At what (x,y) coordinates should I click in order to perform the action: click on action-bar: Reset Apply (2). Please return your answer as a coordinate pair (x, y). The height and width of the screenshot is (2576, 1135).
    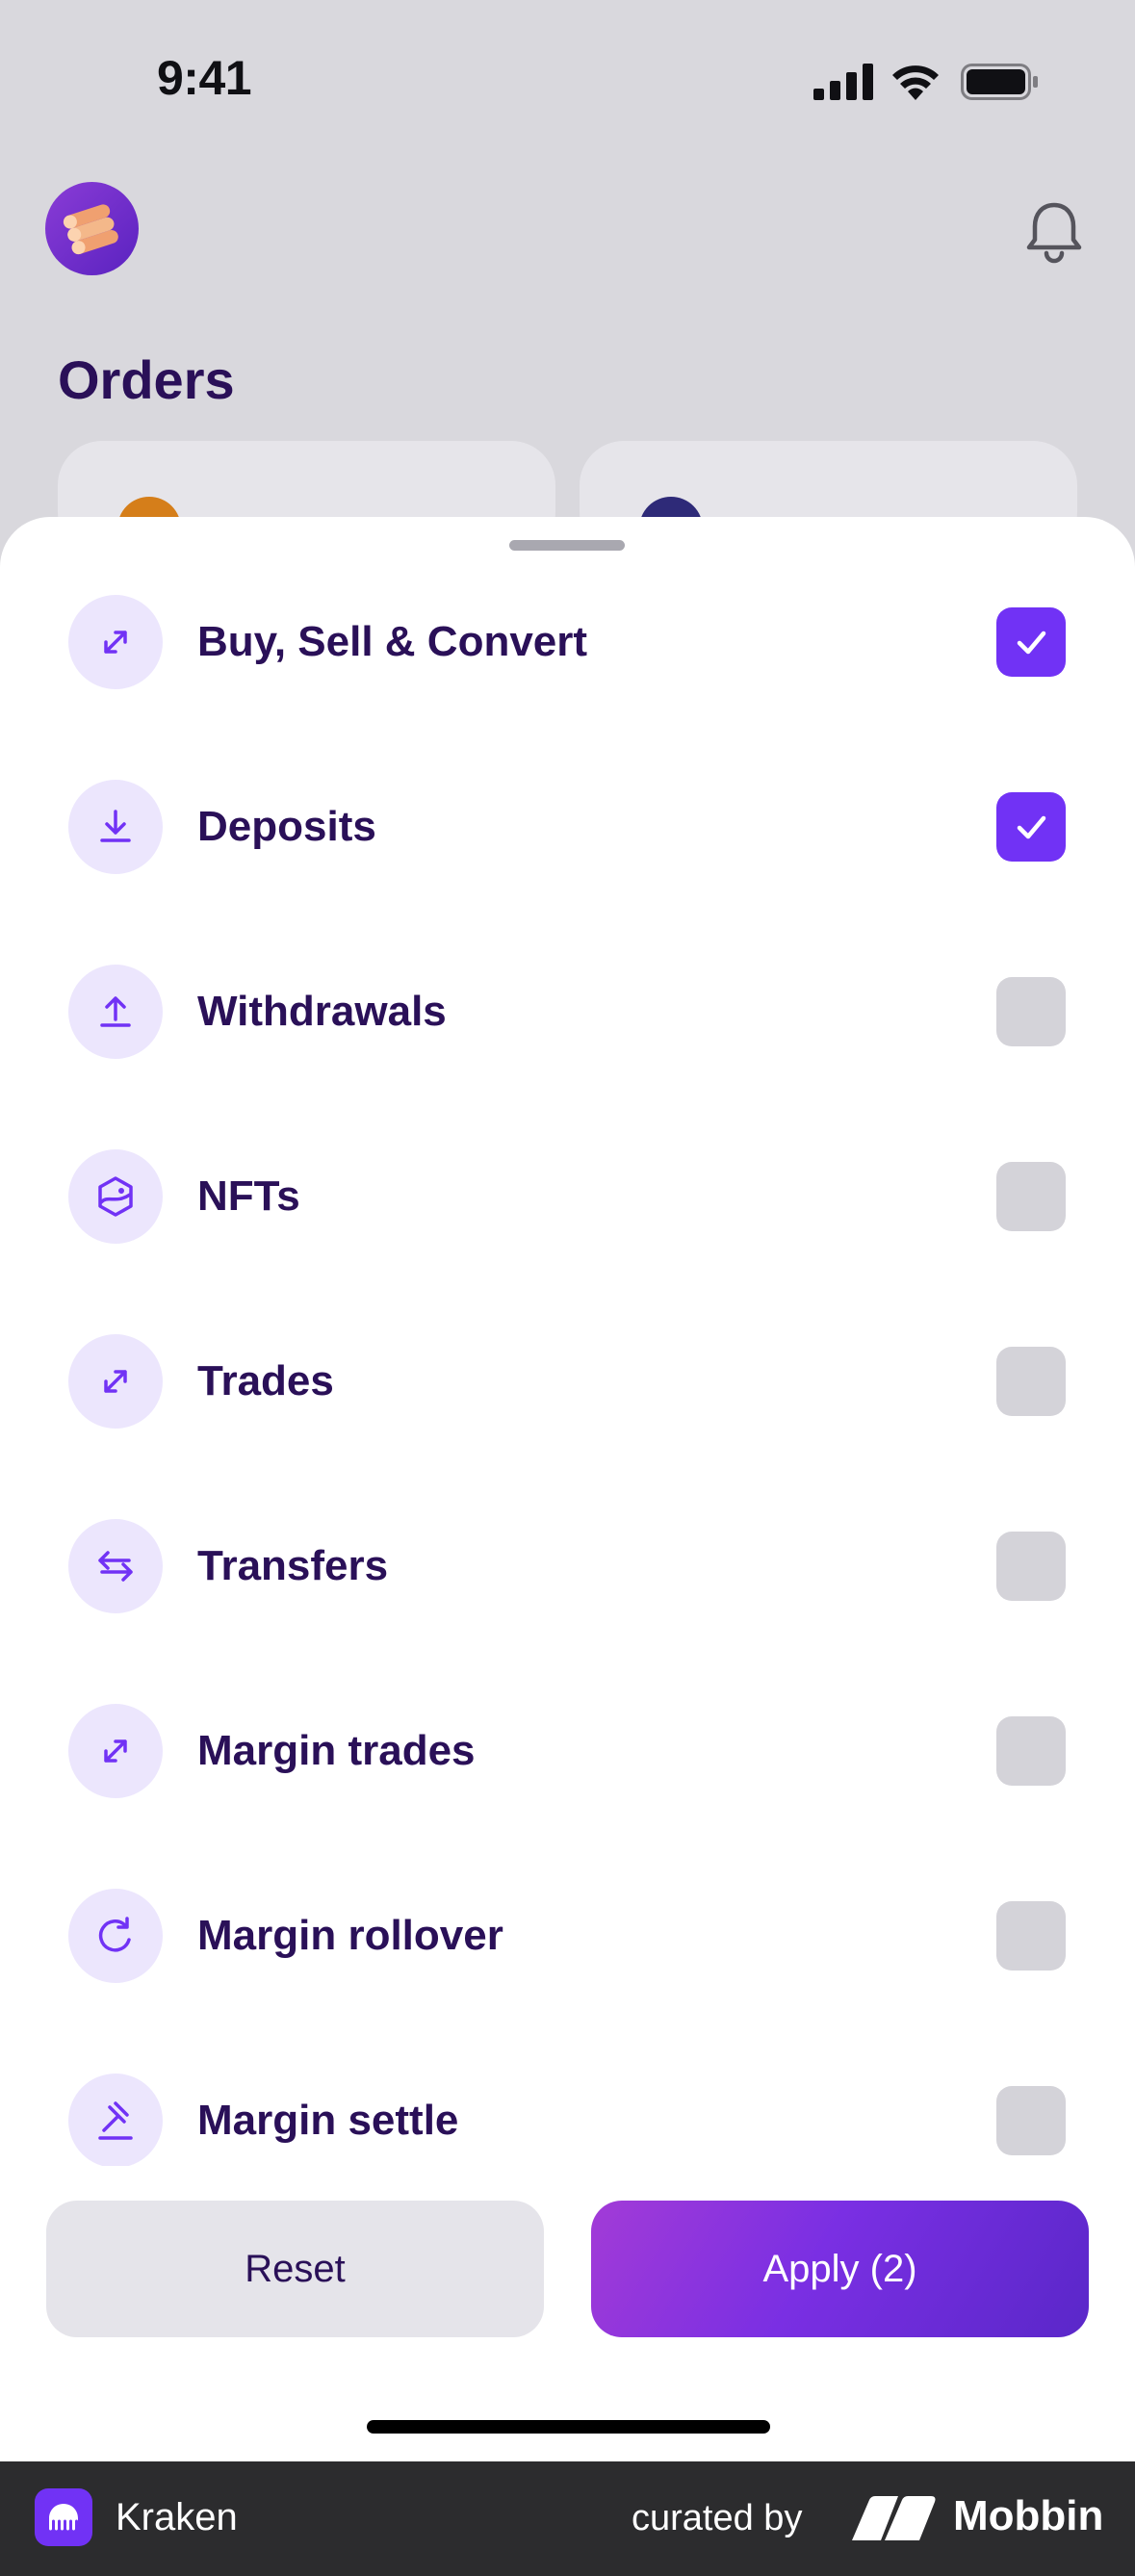
    Looking at the image, I should click on (567, 2286).